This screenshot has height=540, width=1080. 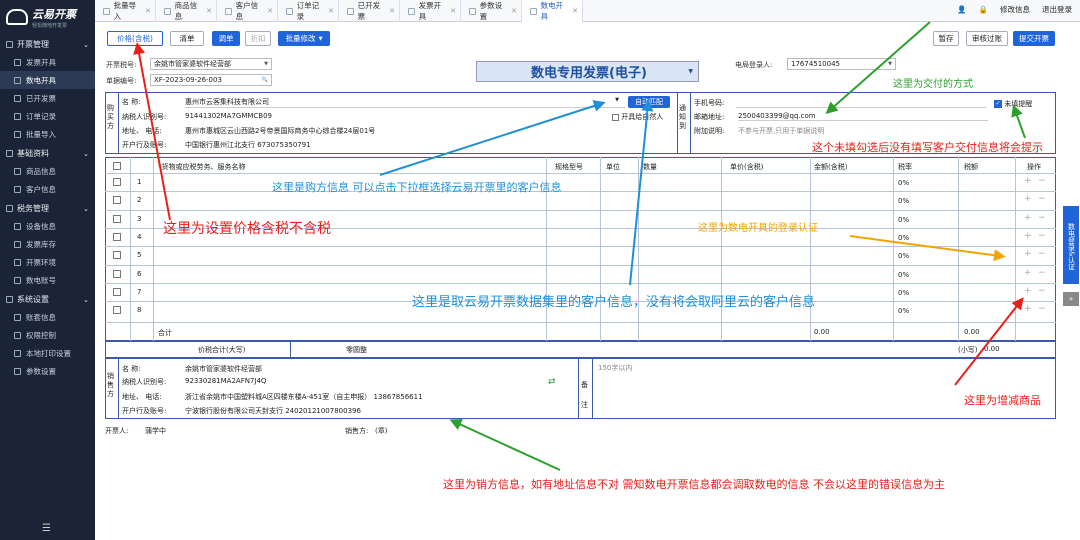 I want to click on annotation-price: 这里为设置价格含税不含税, so click(x=247, y=229).